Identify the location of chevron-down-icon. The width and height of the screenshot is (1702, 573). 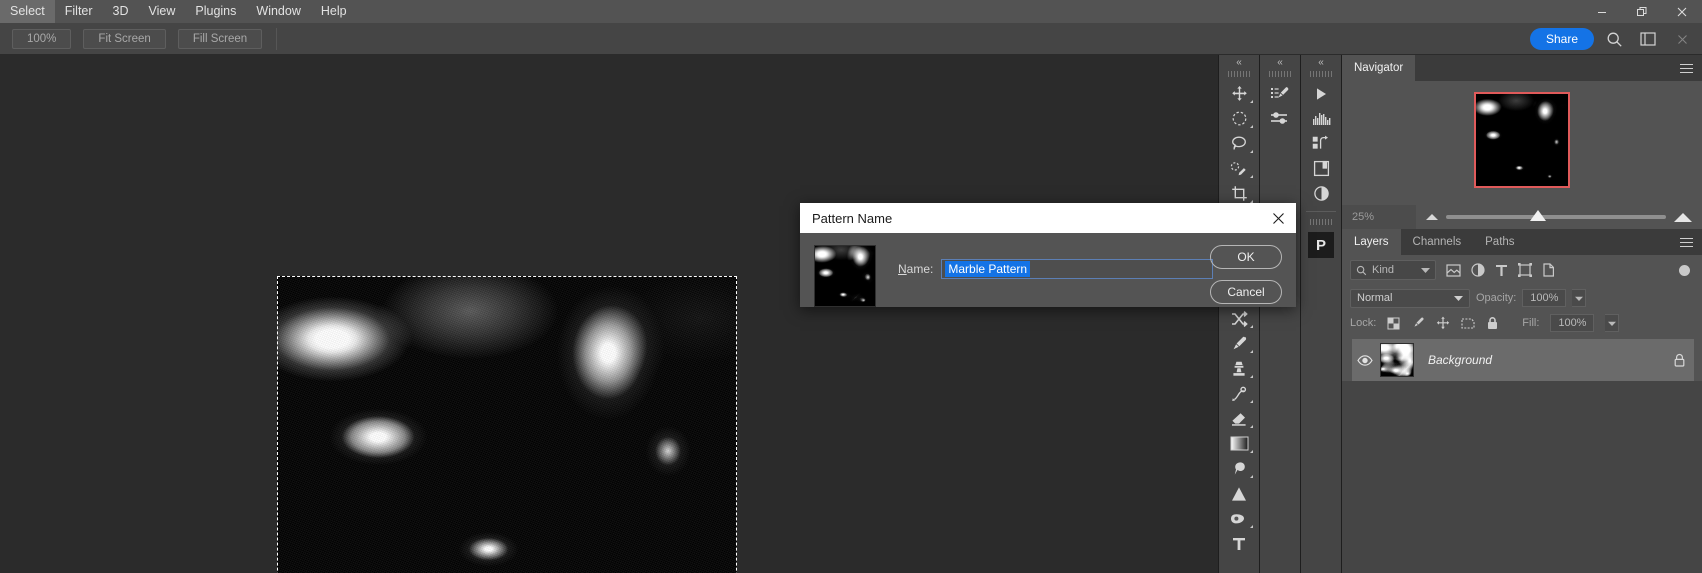
(1425, 270).